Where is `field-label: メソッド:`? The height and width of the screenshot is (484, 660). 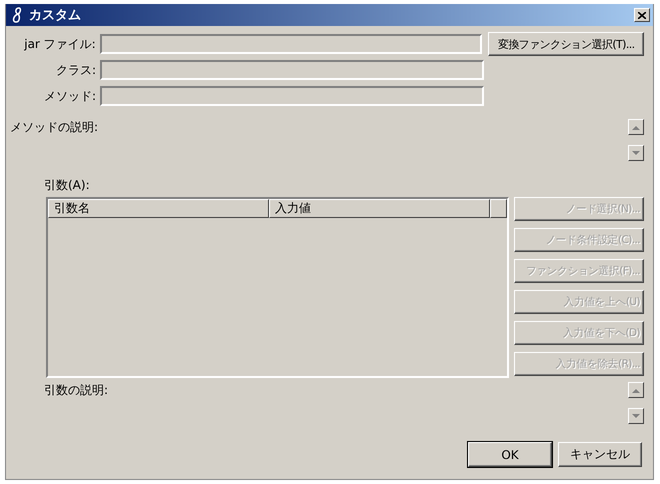 field-label: メソッド: is located at coordinates (69, 96).